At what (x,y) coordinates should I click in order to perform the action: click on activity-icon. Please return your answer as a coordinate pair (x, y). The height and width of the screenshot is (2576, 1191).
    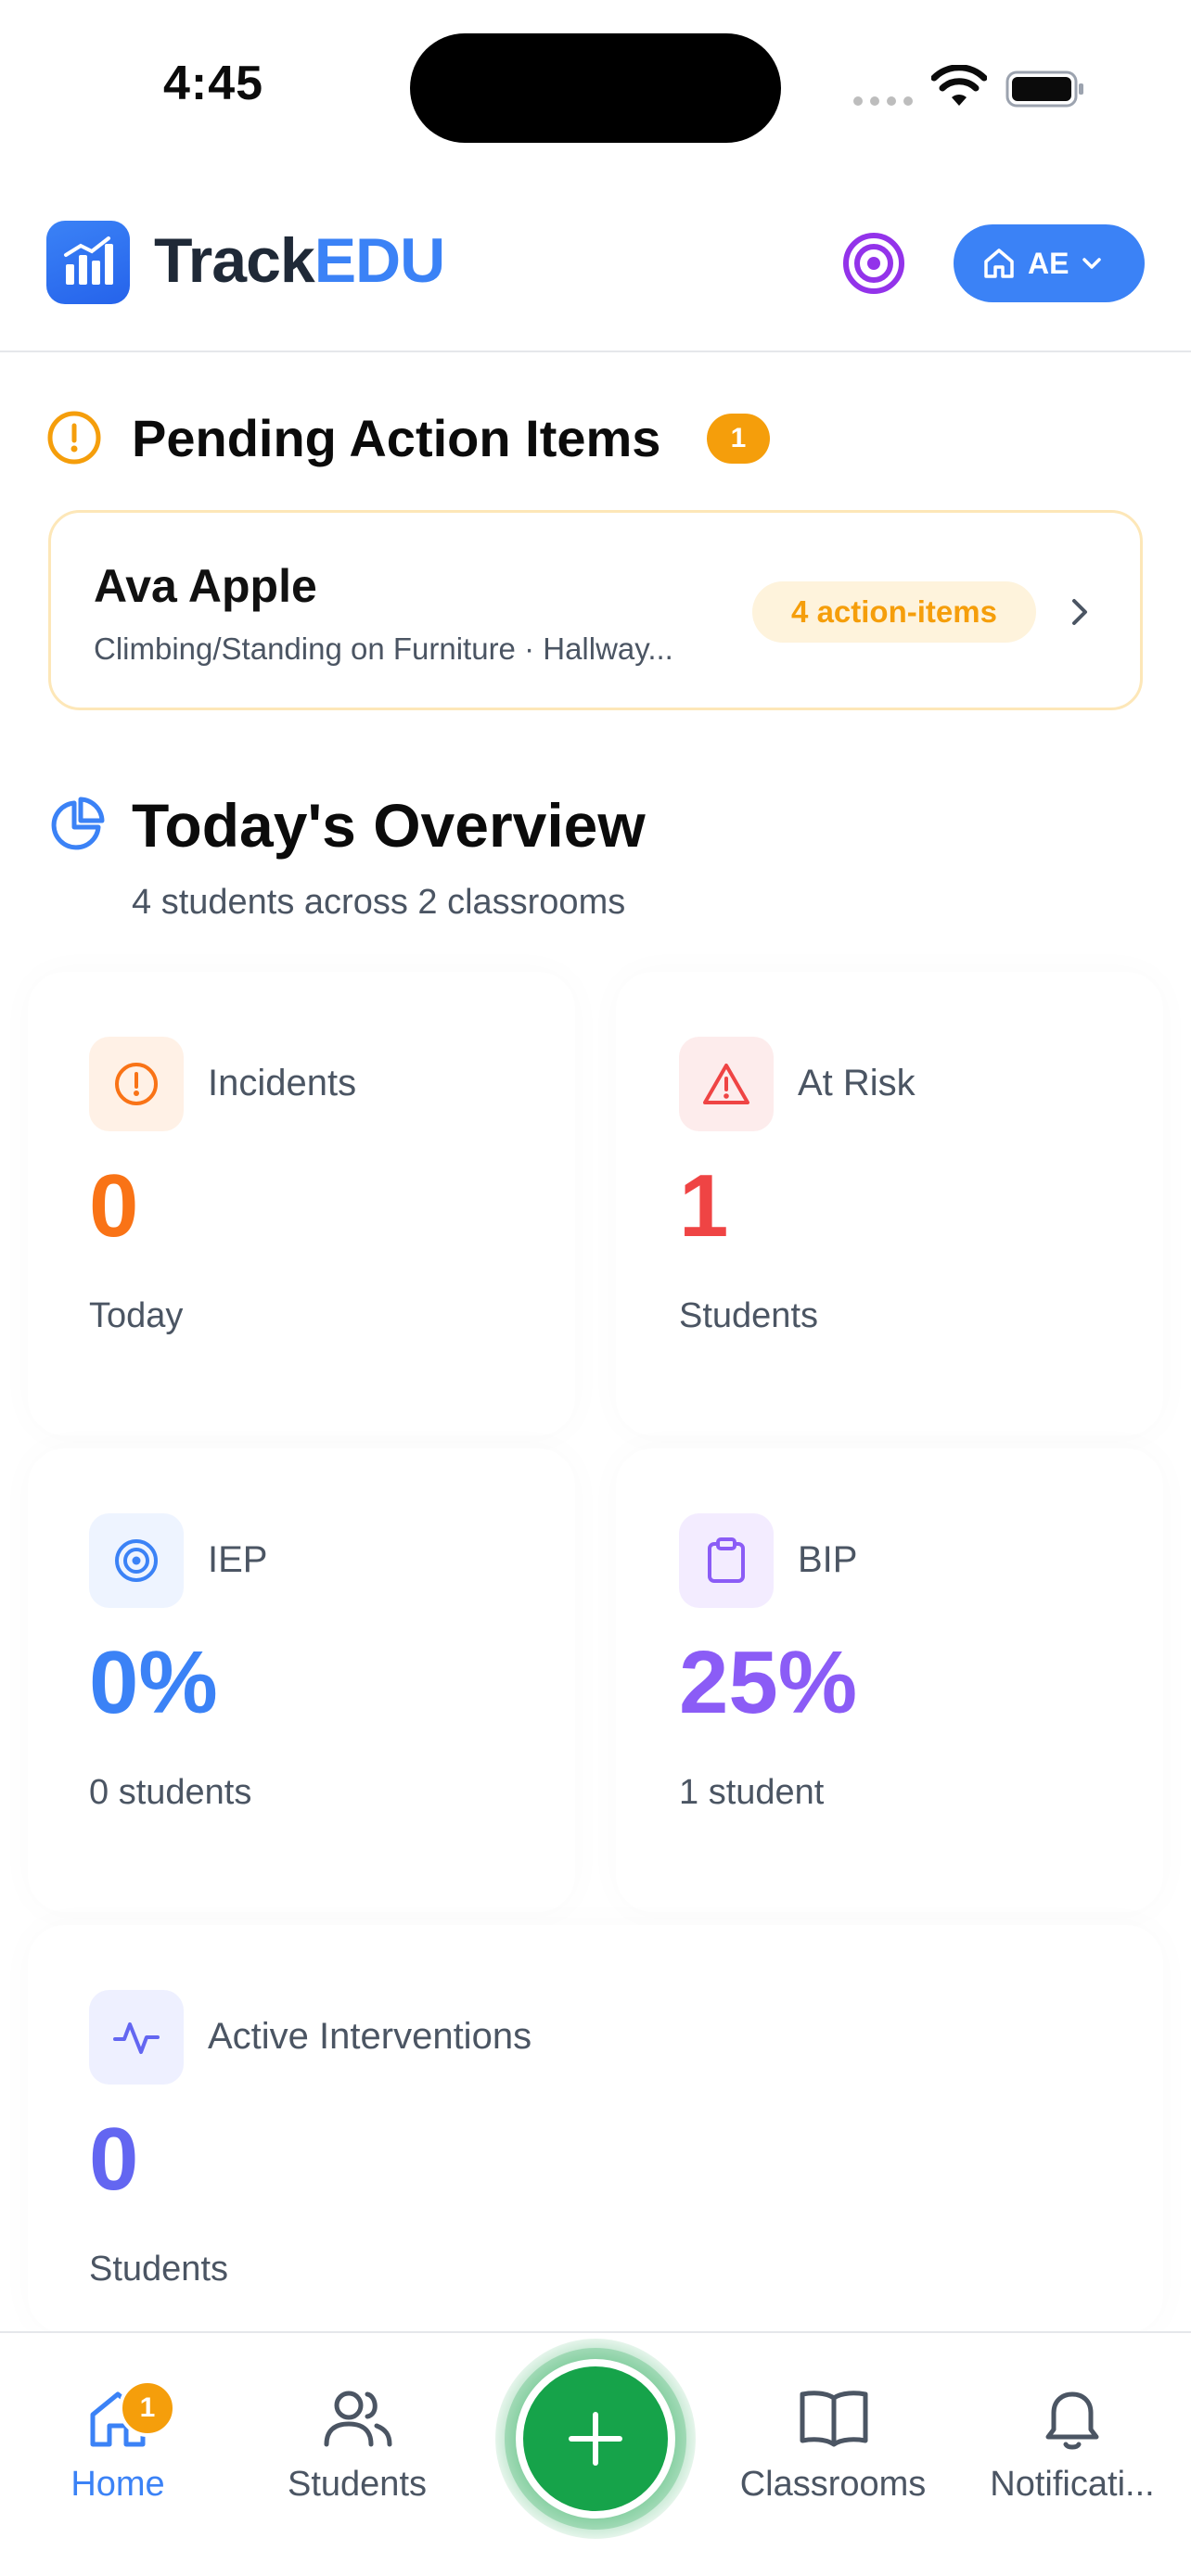
    Looking at the image, I should click on (136, 2038).